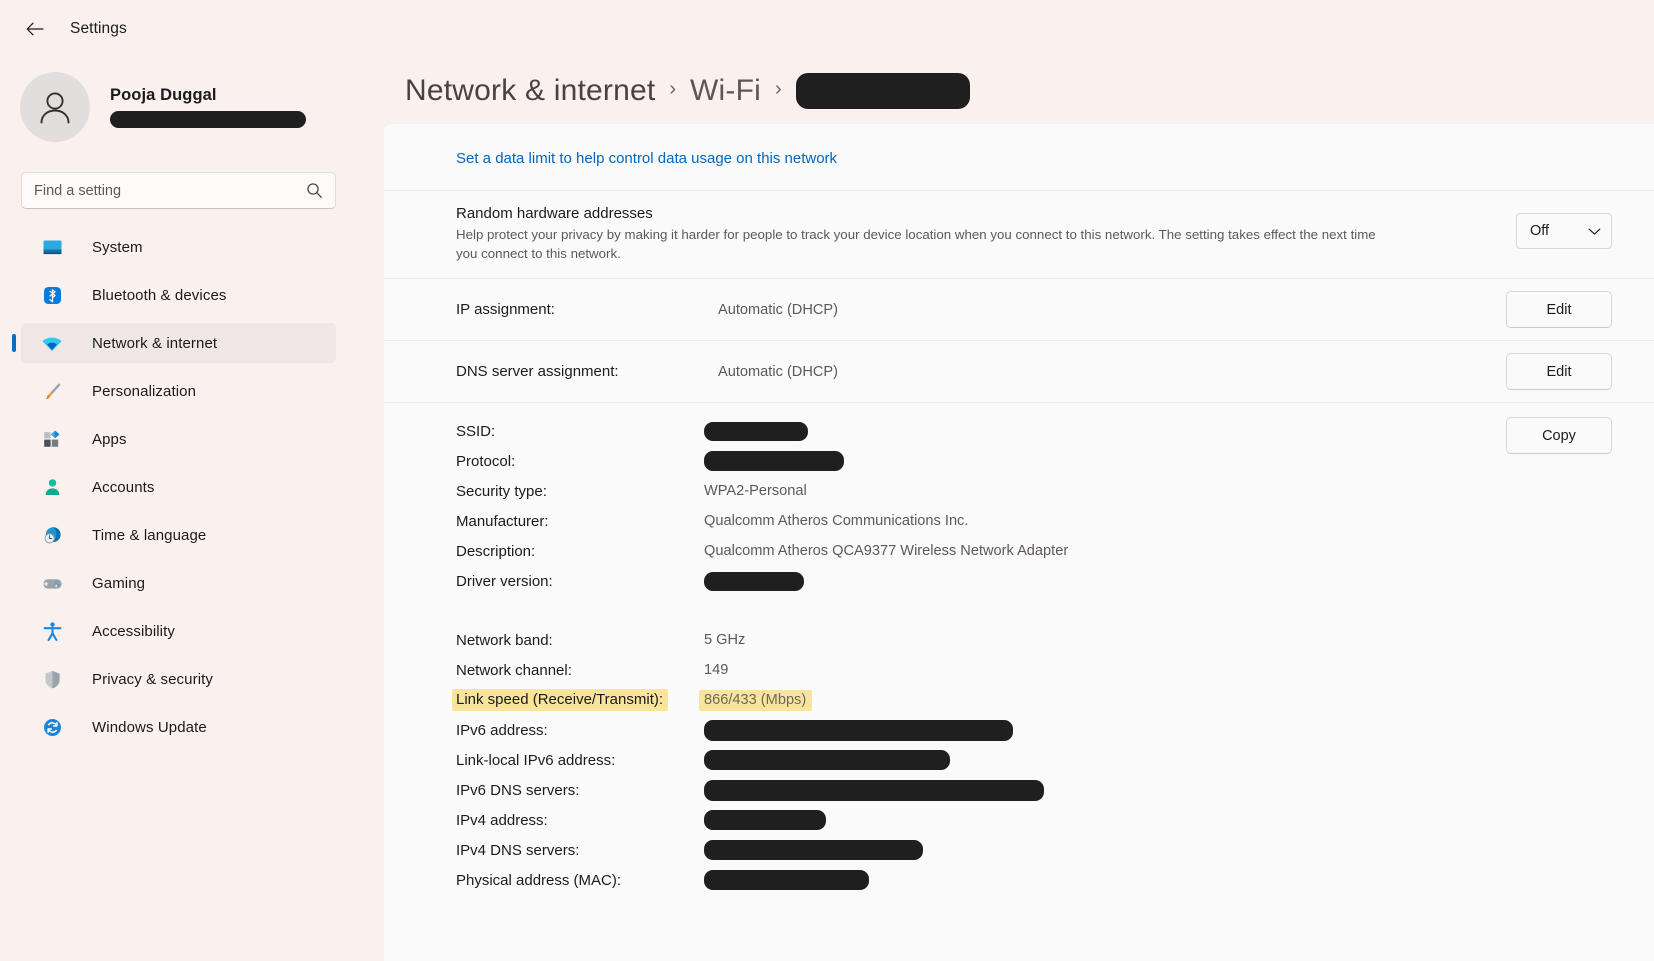 The width and height of the screenshot is (1654, 961). I want to click on ip-assignment-edit-button: Edit, so click(1559, 309).